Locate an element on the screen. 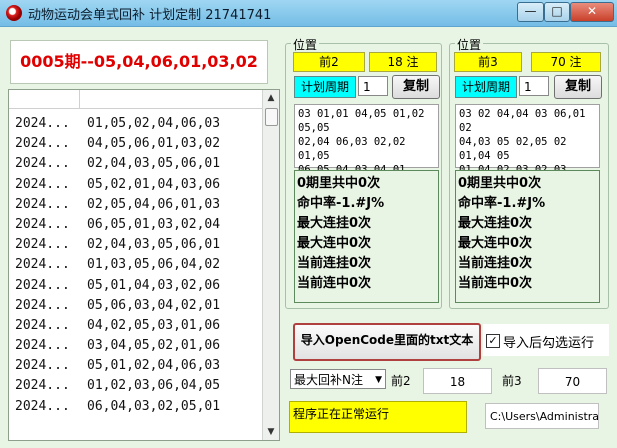 The height and width of the screenshot is (448, 617). scroll-up-icon: ▲ is located at coordinates (271, 98).